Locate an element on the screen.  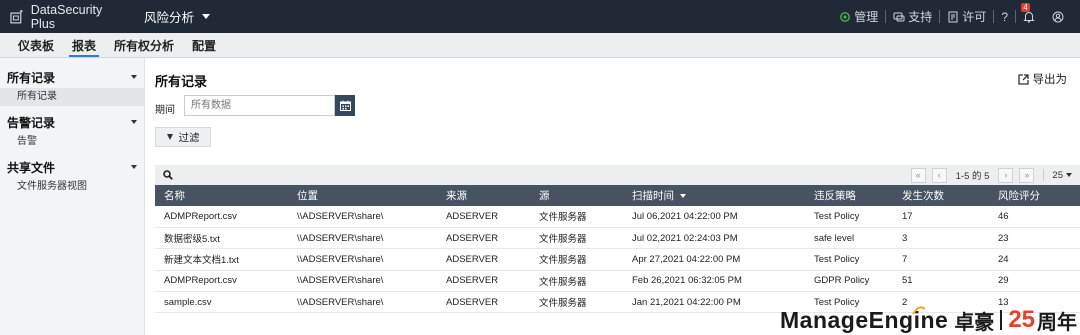
export-label: 导出为 is located at coordinates (1050, 80).